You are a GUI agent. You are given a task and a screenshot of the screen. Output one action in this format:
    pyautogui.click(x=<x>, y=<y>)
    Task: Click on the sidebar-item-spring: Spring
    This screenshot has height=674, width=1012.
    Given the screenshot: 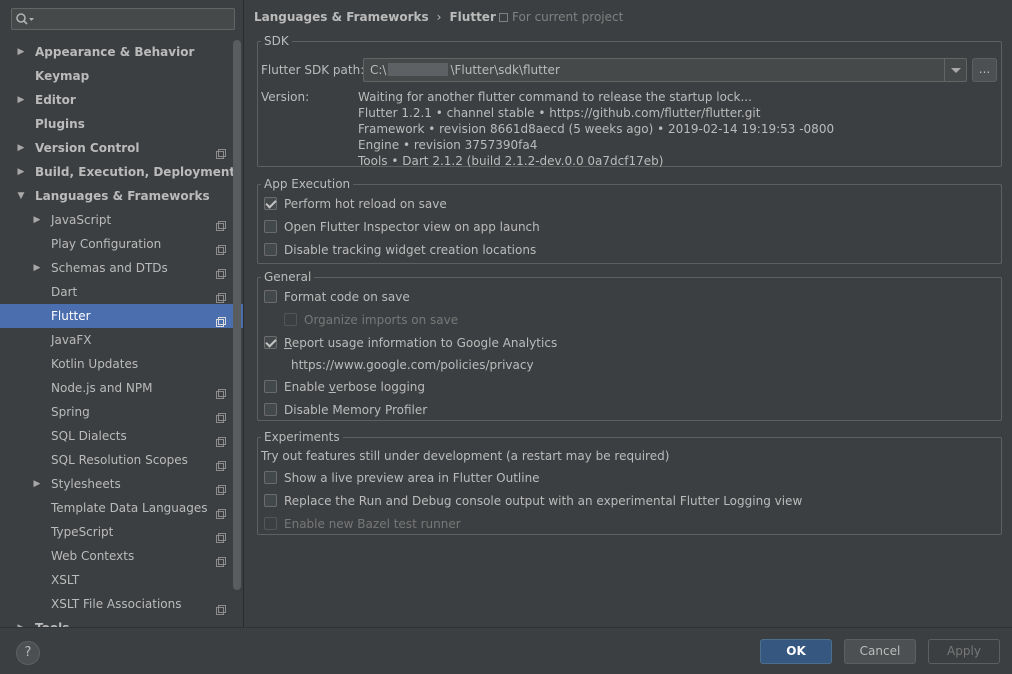 What is the action you would take?
    pyautogui.click(x=121, y=412)
    